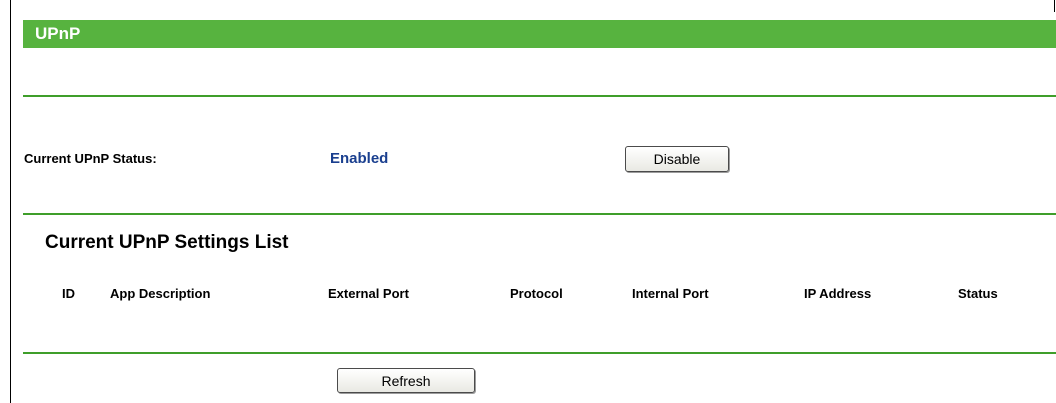 The image size is (1056, 403). I want to click on page-title: UPnP, so click(58, 33).